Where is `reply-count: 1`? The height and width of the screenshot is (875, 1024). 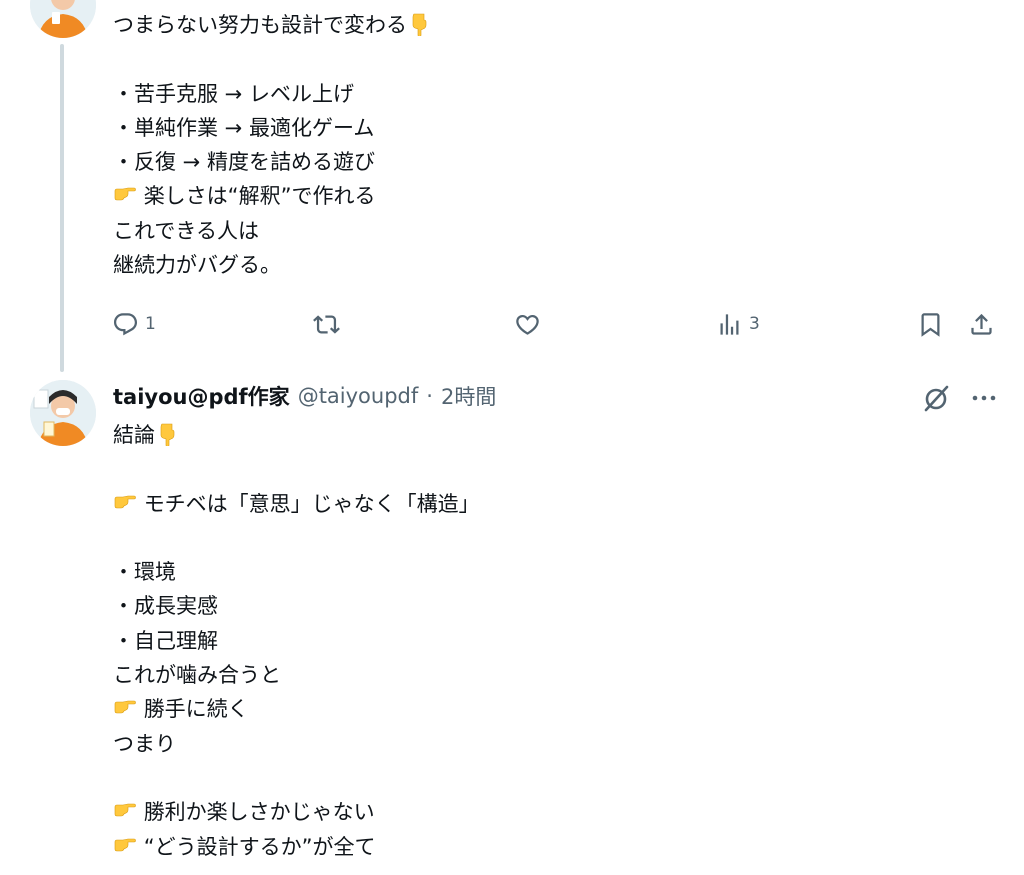 reply-count: 1 is located at coordinates (150, 324).